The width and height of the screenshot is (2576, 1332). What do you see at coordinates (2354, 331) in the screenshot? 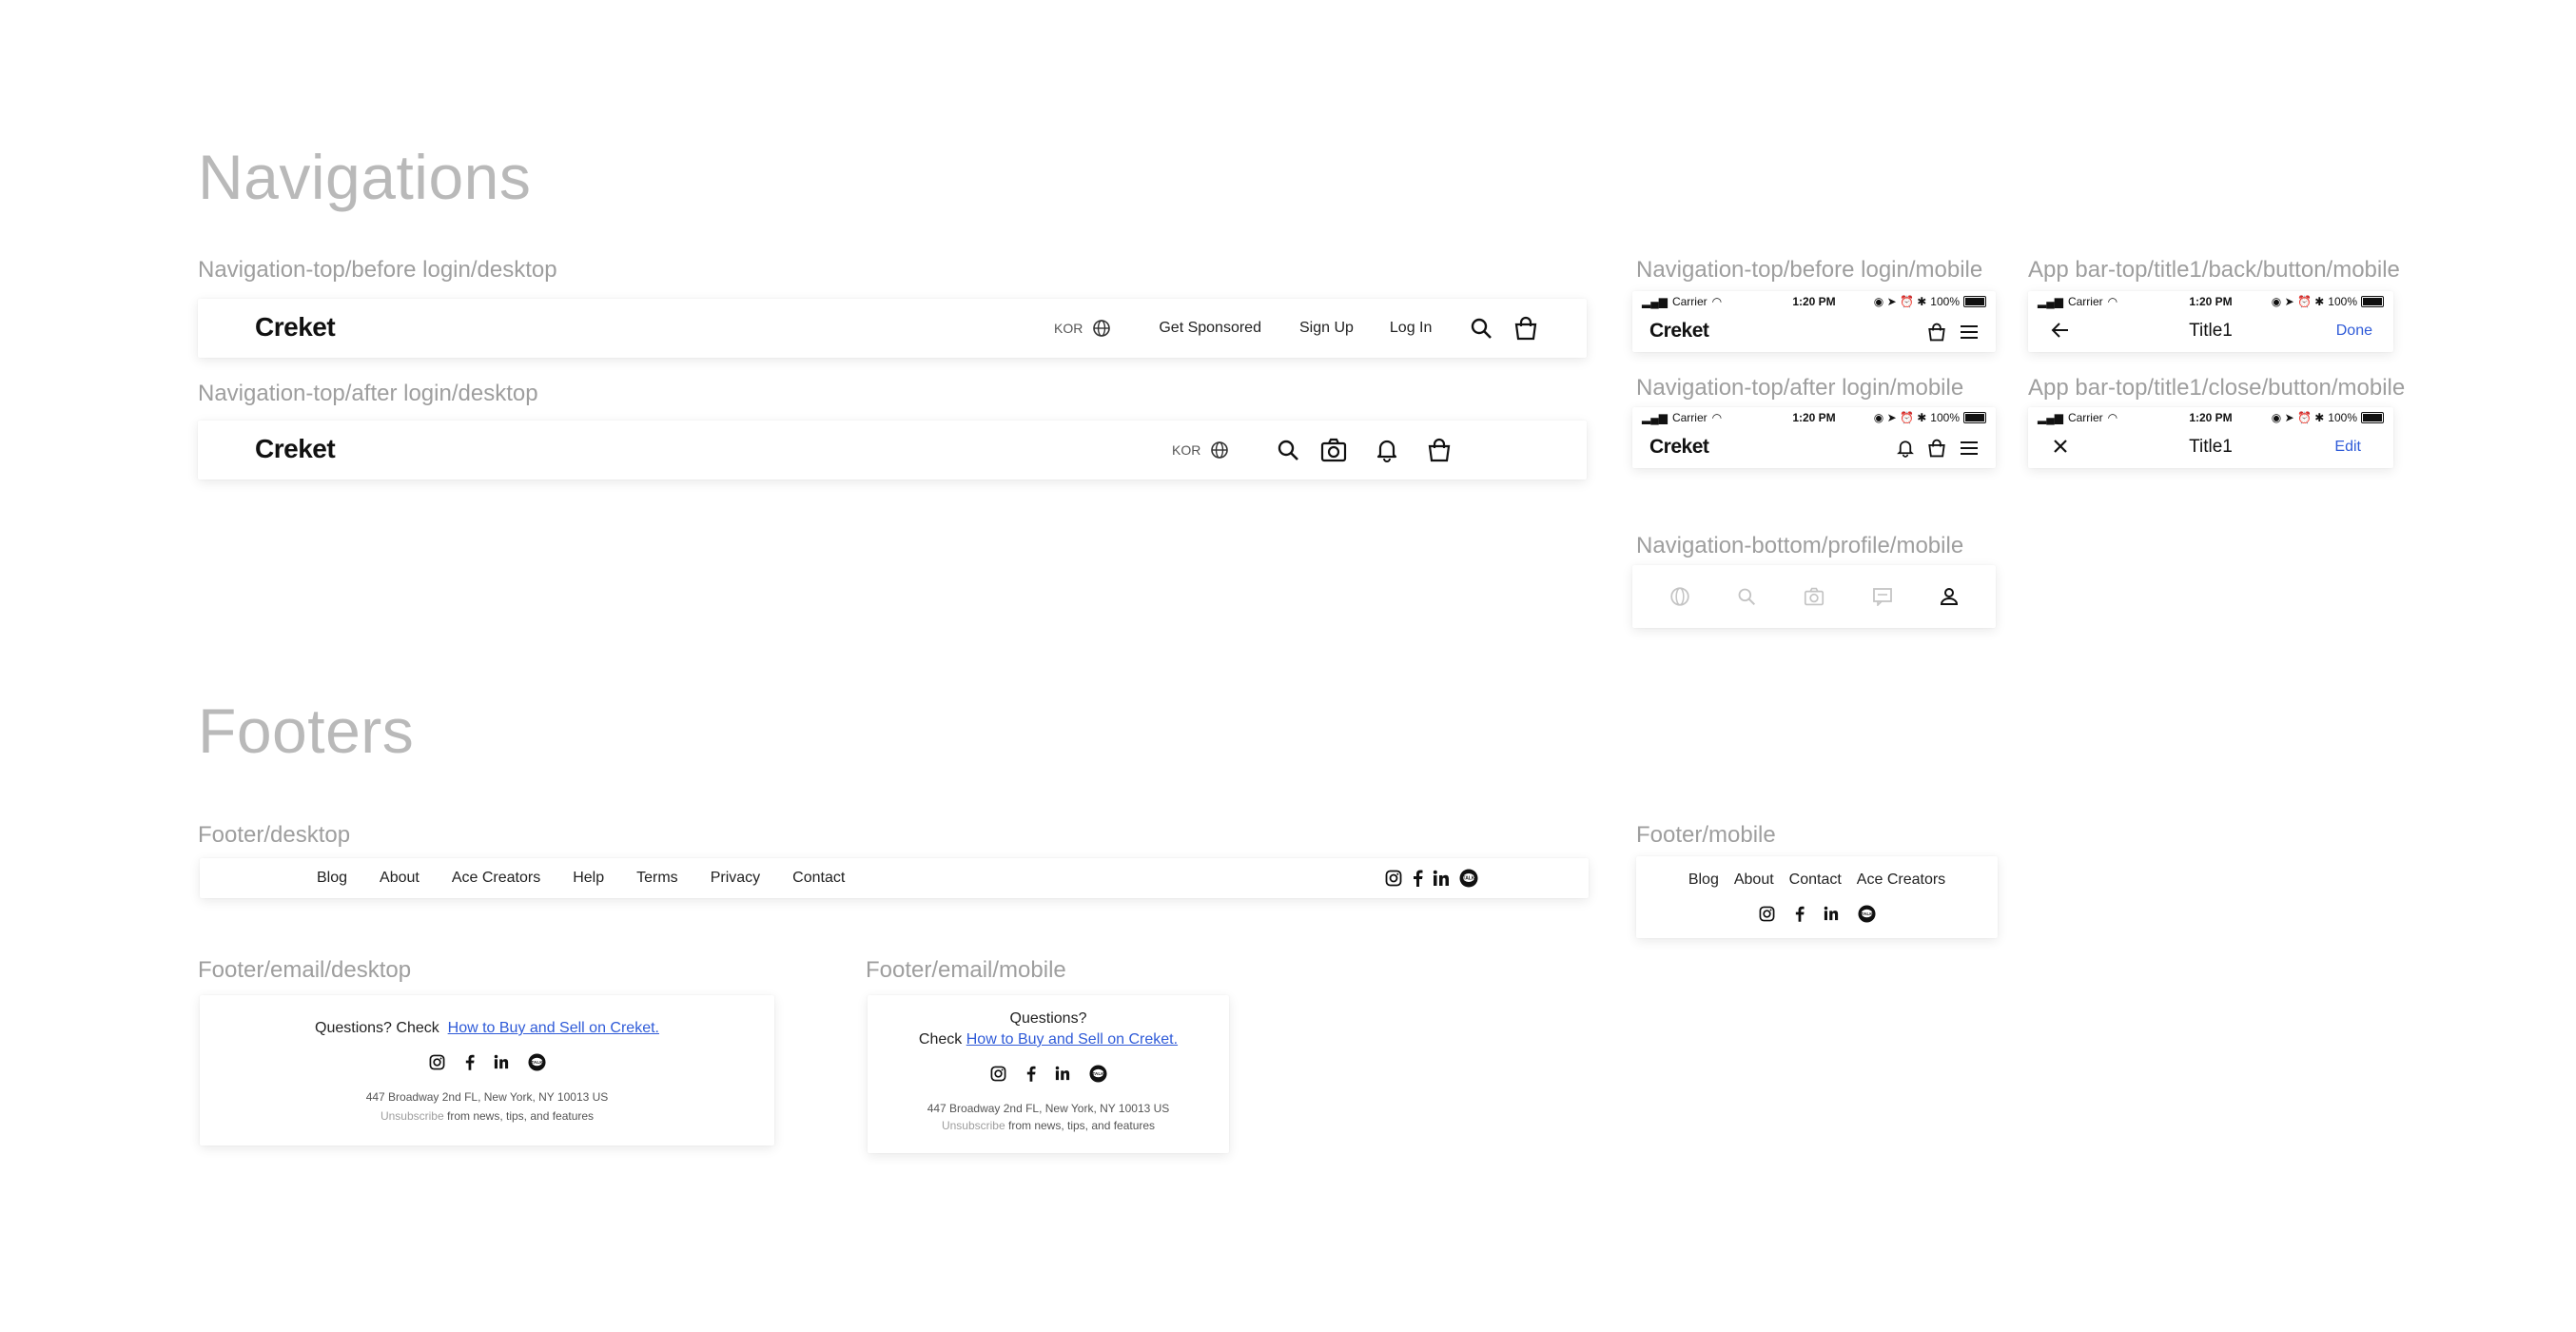
I see `done-button: Done` at bounding box center [2354, 331].